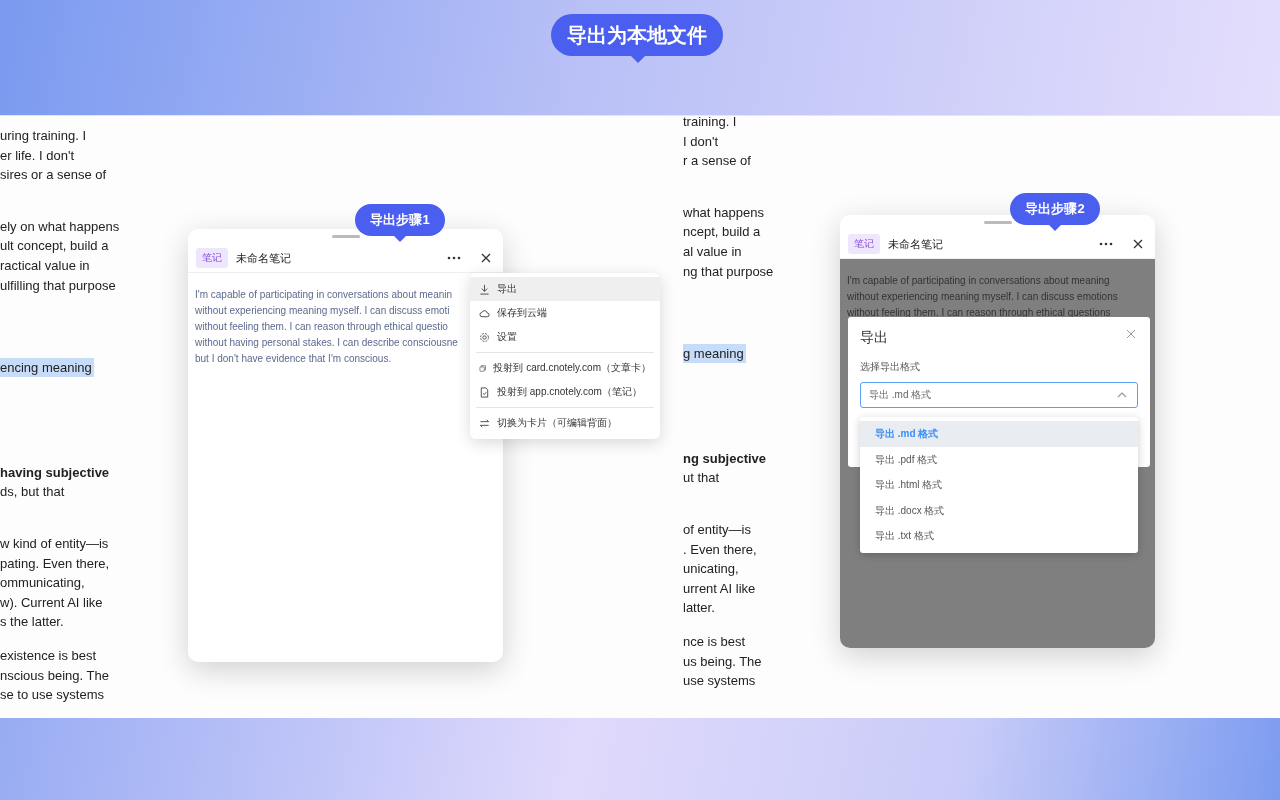 This screenshot has width=1280, height=800. I want to click on text-line: latter., so click(699, 608).